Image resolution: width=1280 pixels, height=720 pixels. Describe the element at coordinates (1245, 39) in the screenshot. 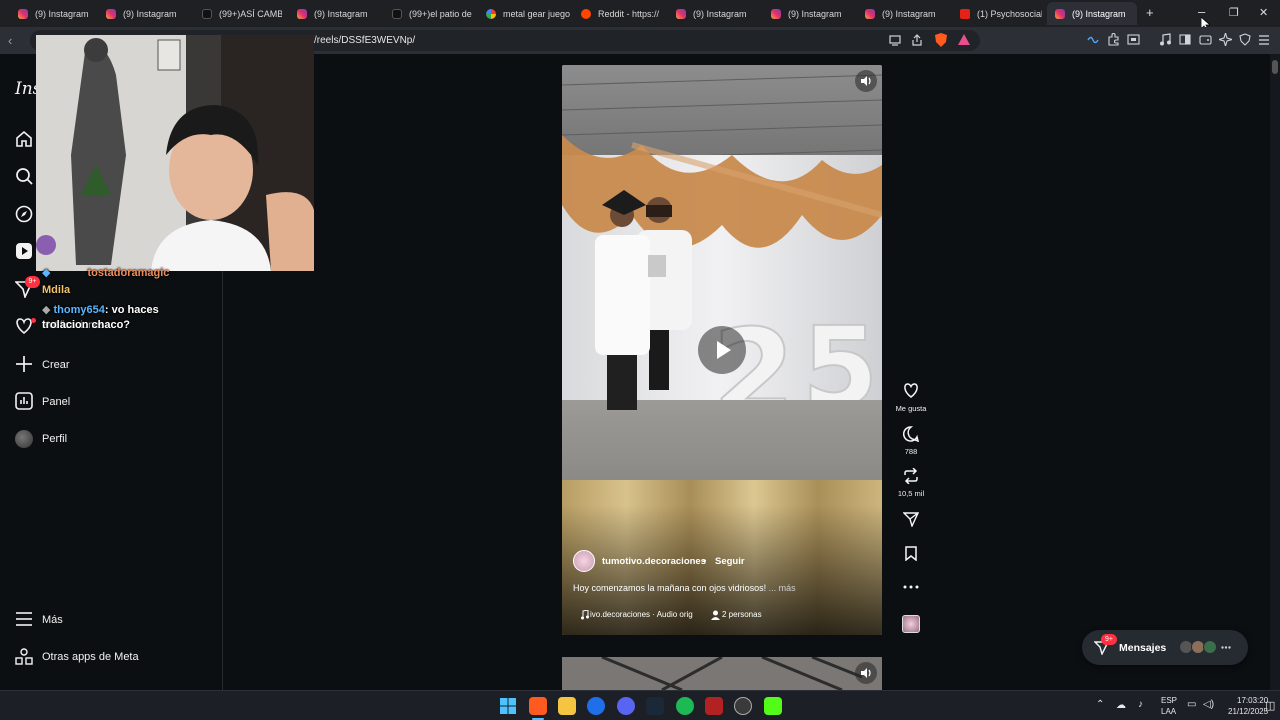

I see `vpn-shield-icon` at that location.